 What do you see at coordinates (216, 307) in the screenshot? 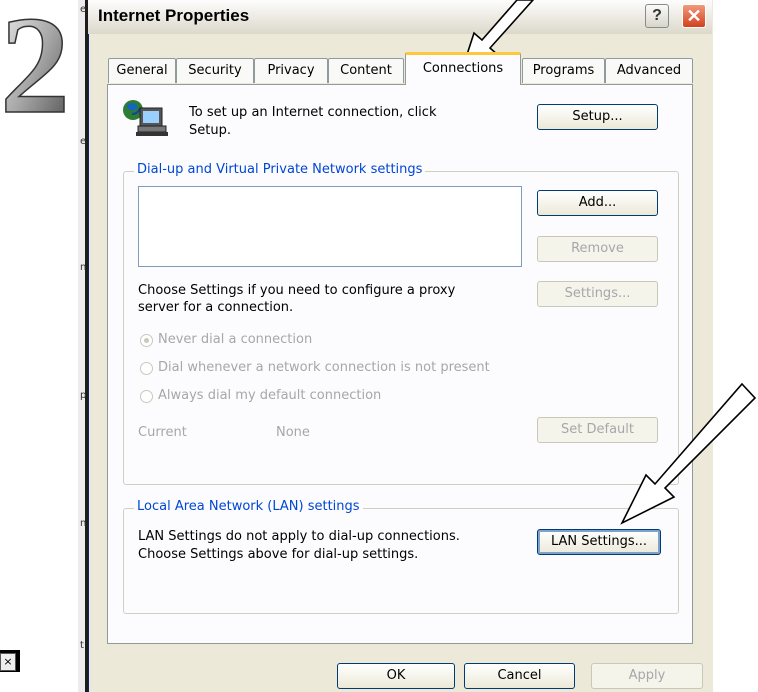
I see `proxy-settings-text-line2: server for a connection.` at bounding box center [216, 307].